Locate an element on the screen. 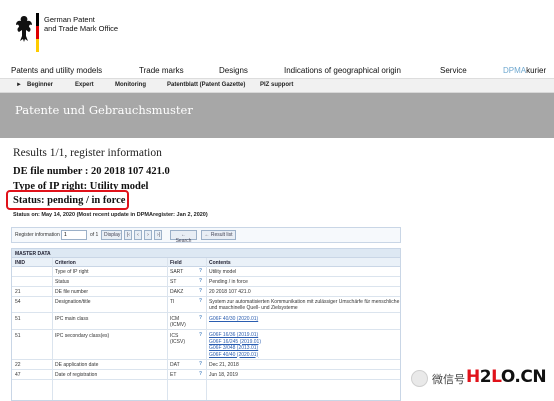 This screenshot has width=554, height=401. row-criterion: DE application date is located at coordinates (77, 365).